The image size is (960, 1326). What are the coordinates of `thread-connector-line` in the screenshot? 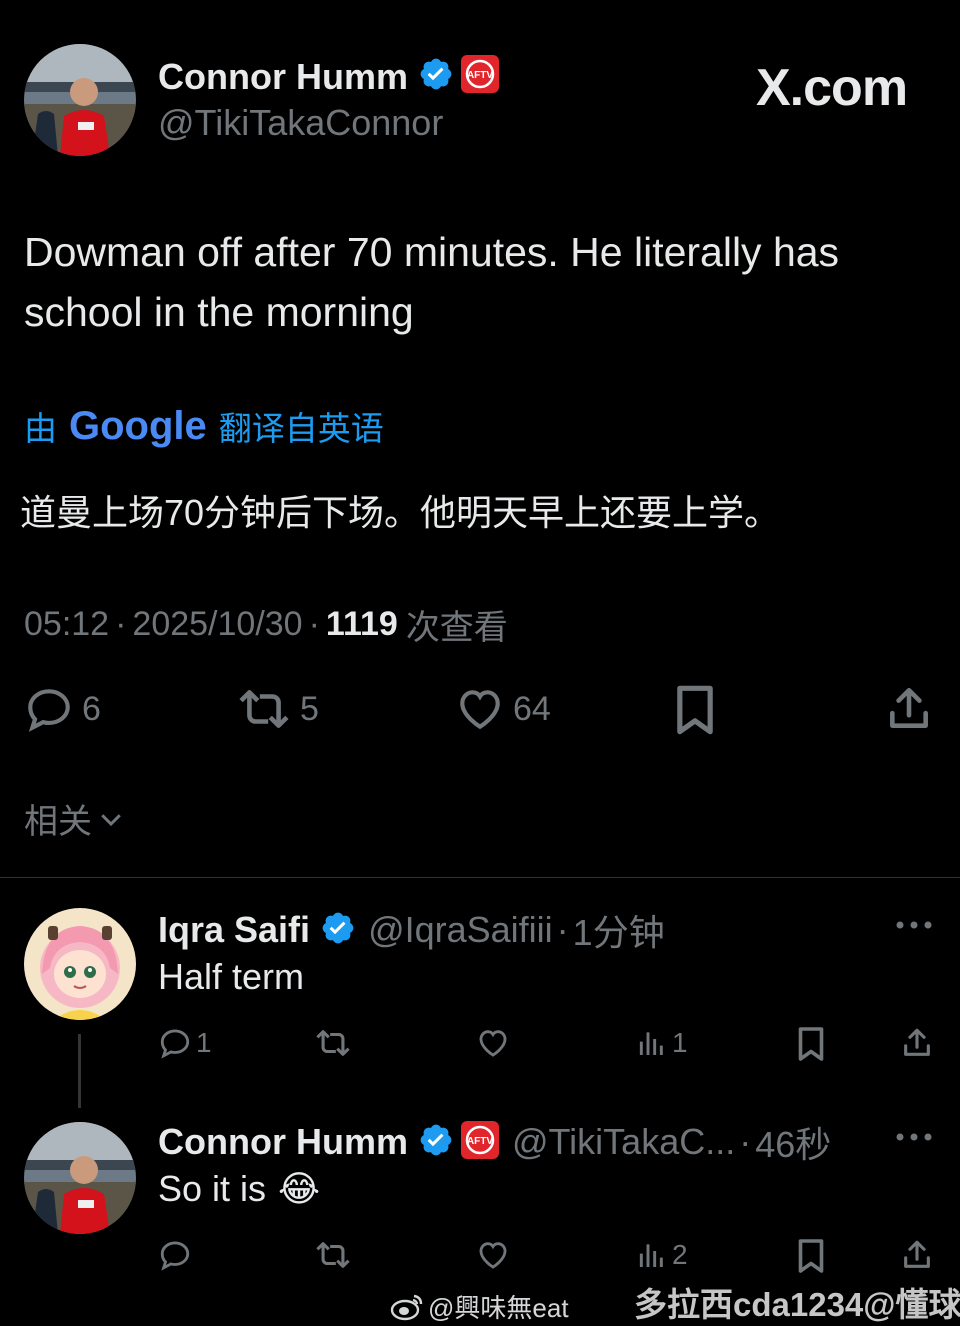 It's located at (79, 1071).